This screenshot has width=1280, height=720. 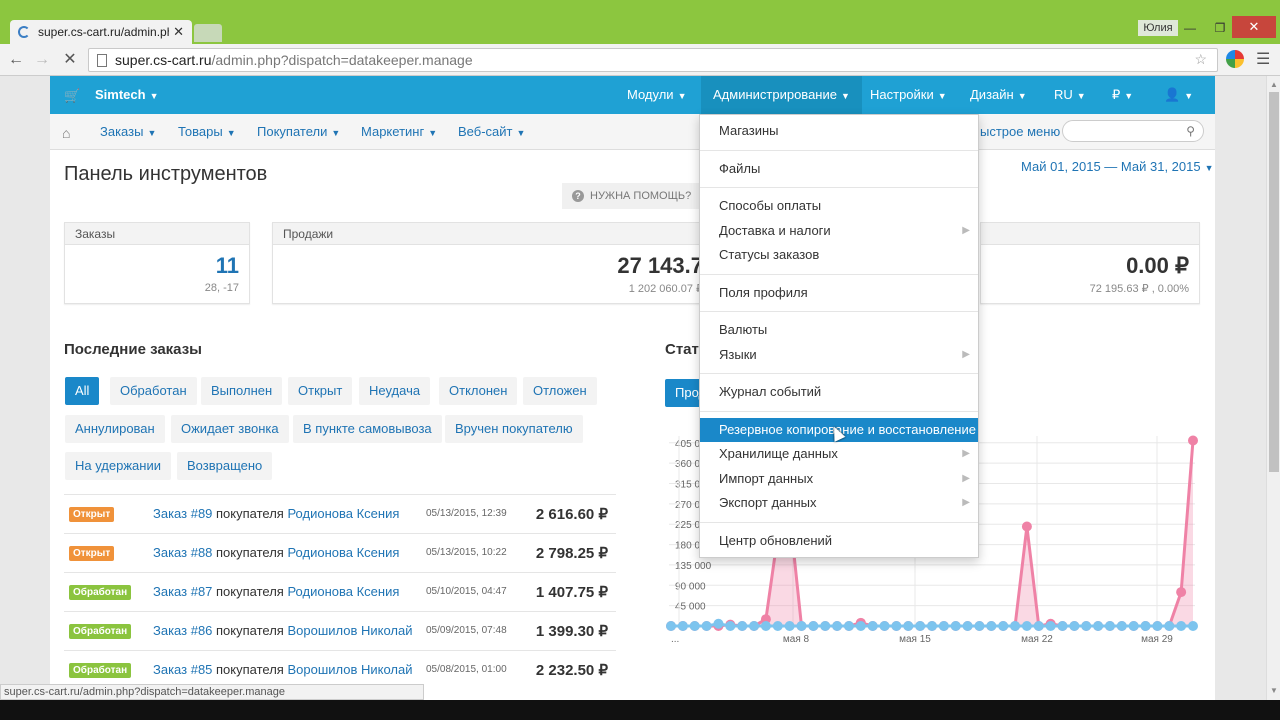 What do you see at coordinates (1220, 28) in the screenshot?
I see `maximize-icon: ❐` at bounding box center [1220, 28].